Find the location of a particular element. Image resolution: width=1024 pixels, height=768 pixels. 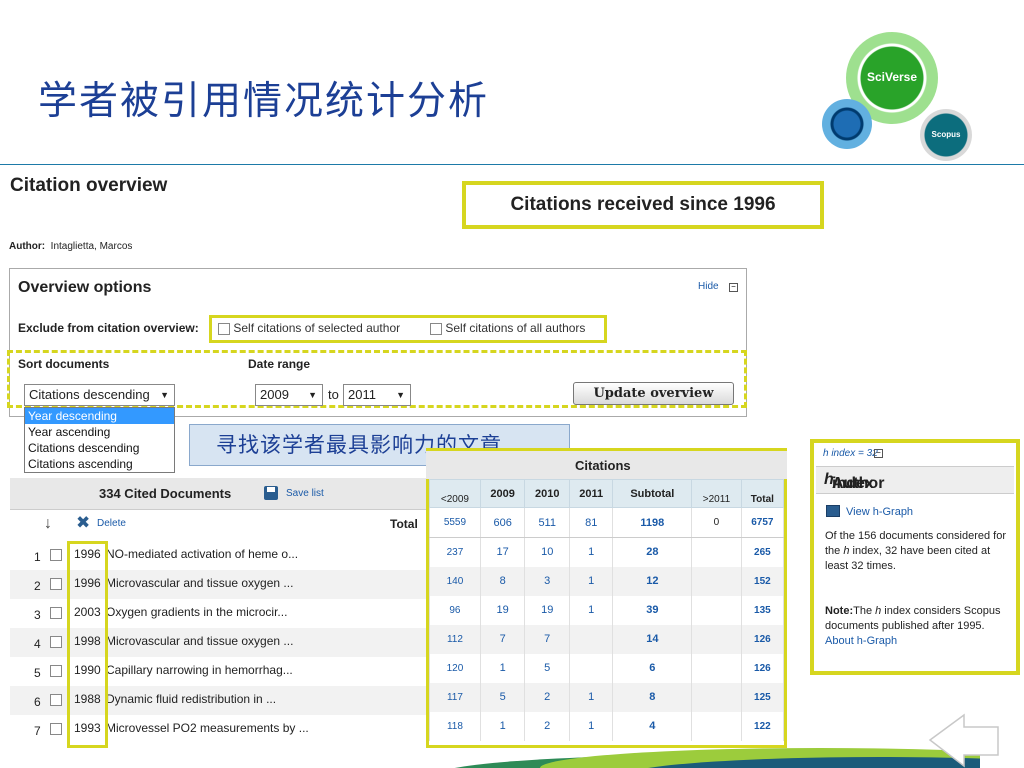

save-list-link: Save list is located at coordinates (305, 493).